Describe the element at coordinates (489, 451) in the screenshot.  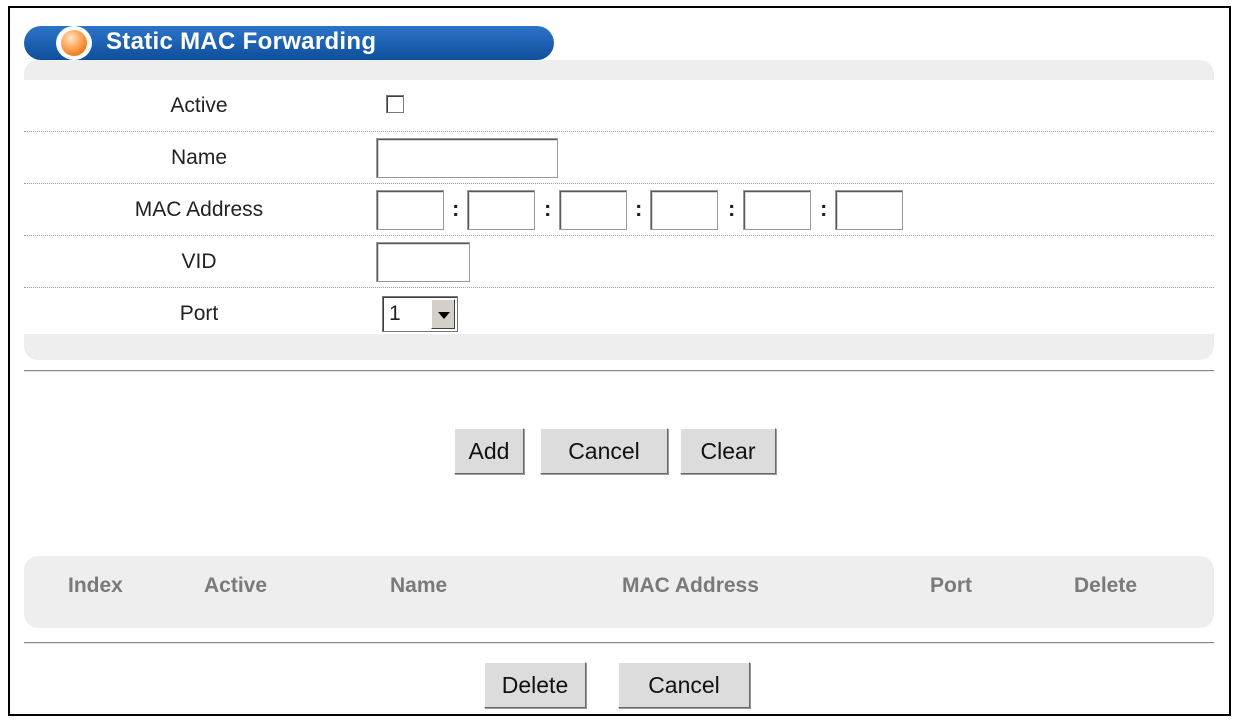
I see `add-button: Add` at that location.